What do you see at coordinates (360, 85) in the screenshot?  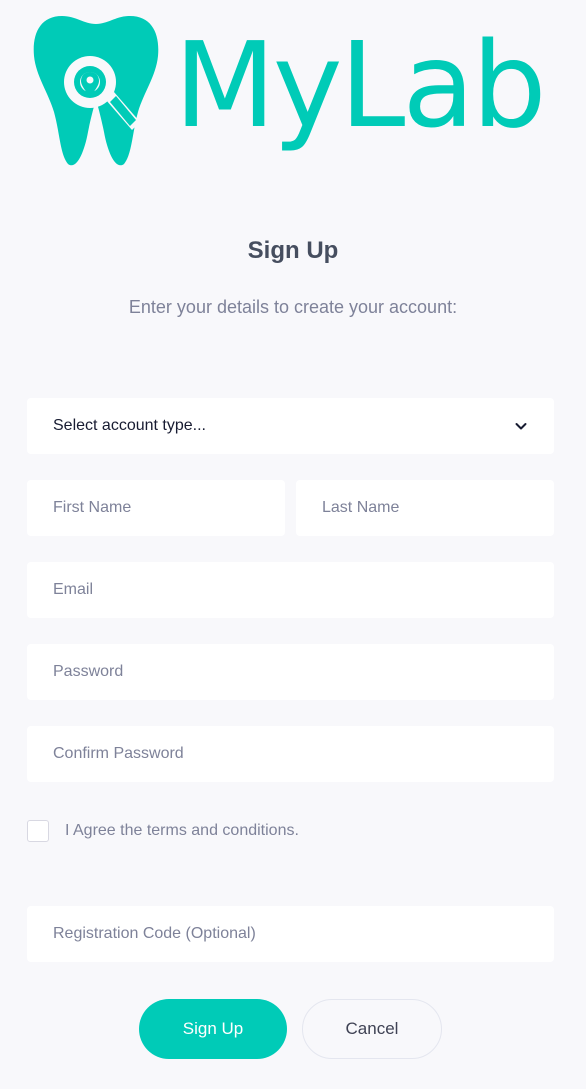 I see `brand-name: MyLab` at bounding box center [360, 85].